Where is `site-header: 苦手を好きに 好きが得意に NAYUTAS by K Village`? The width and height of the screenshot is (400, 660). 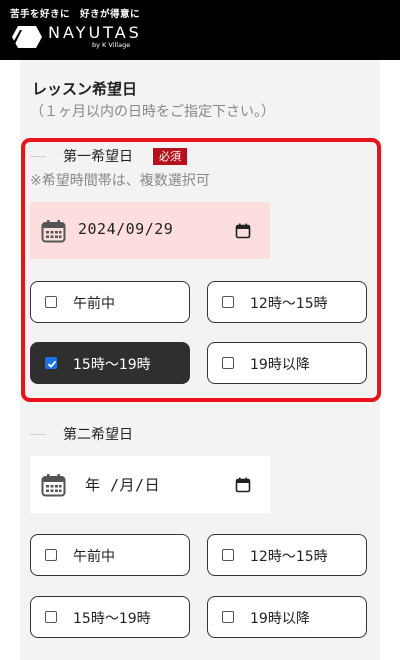 site-header: 苦手を好きに 好きが得意に NAYUTAS by K Village is located at coordinates (200, 30).